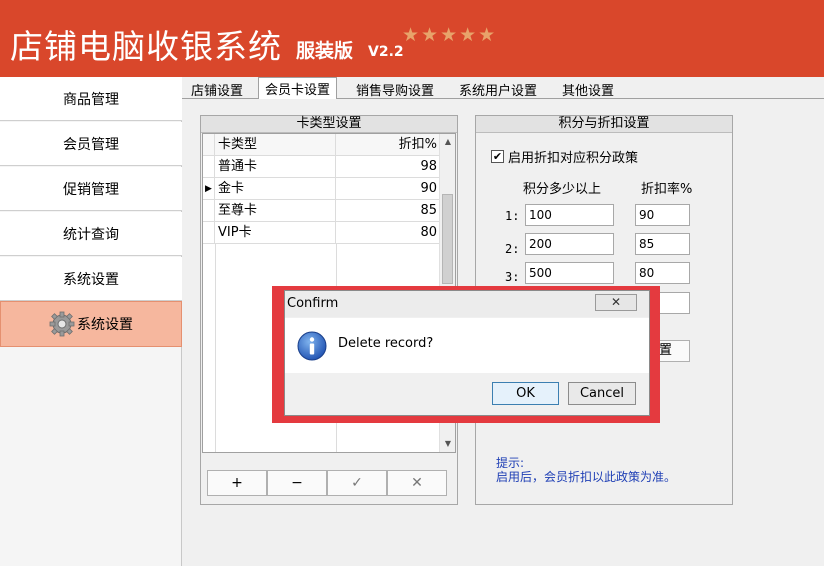 This screenshot has width=824, height=566. I want to click on tab-system-user-settings: 系统用户设置, so click(498, 89).